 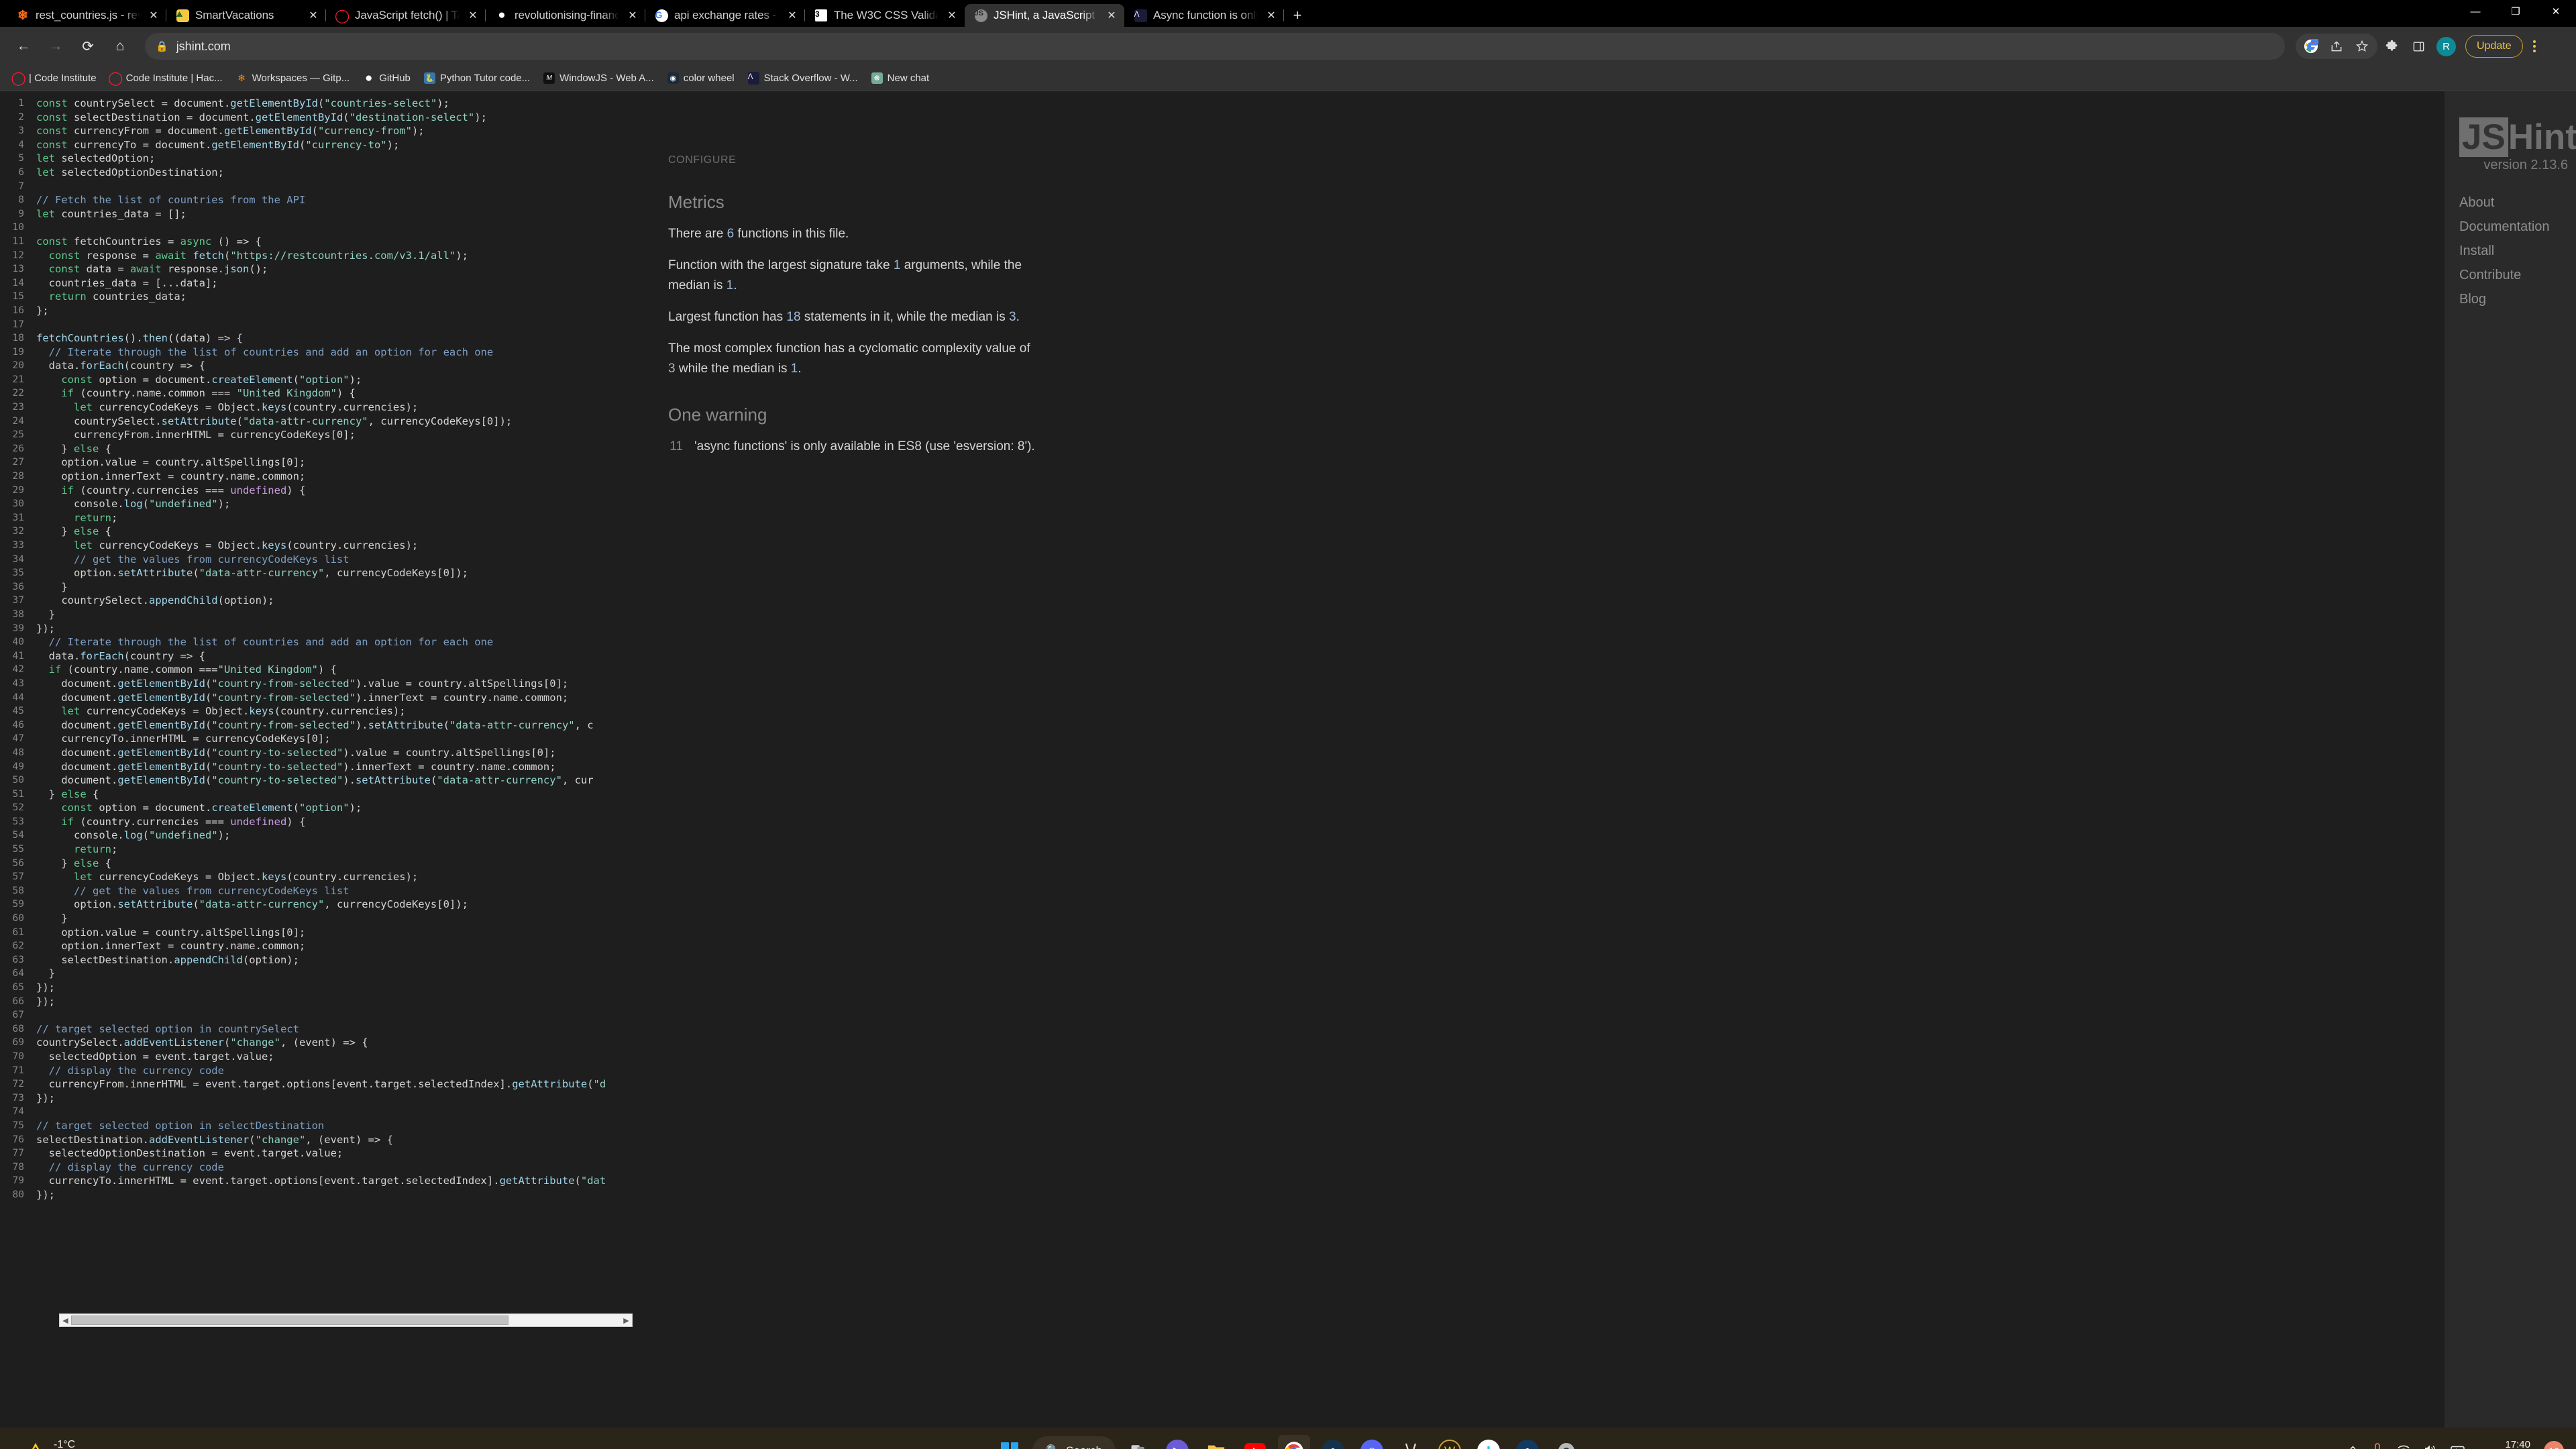 What do you see at coordinates (2517, 299) in the screenshot?
I see `sidebar-link-blog: Blog` at bounding box center [2517, 299].